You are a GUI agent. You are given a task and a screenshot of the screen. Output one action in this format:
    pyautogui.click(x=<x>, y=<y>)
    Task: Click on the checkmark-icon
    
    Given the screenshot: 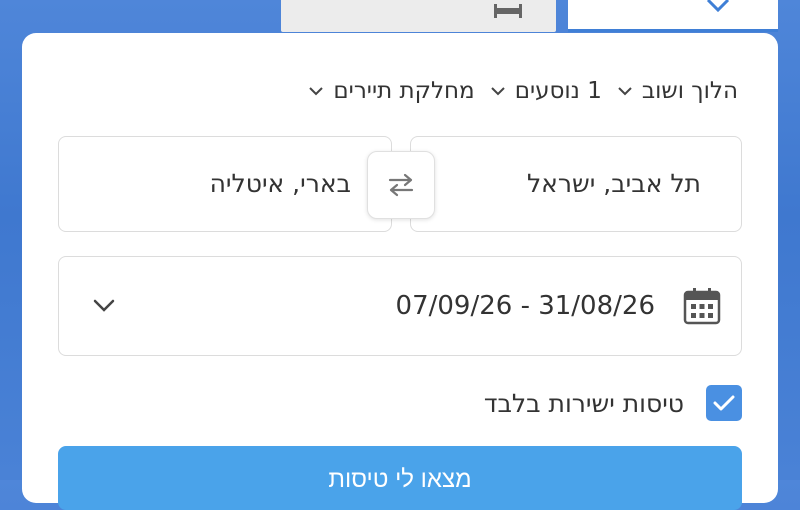 What is the action you would take?
    pyautogui.click(x=724, y=403)
    